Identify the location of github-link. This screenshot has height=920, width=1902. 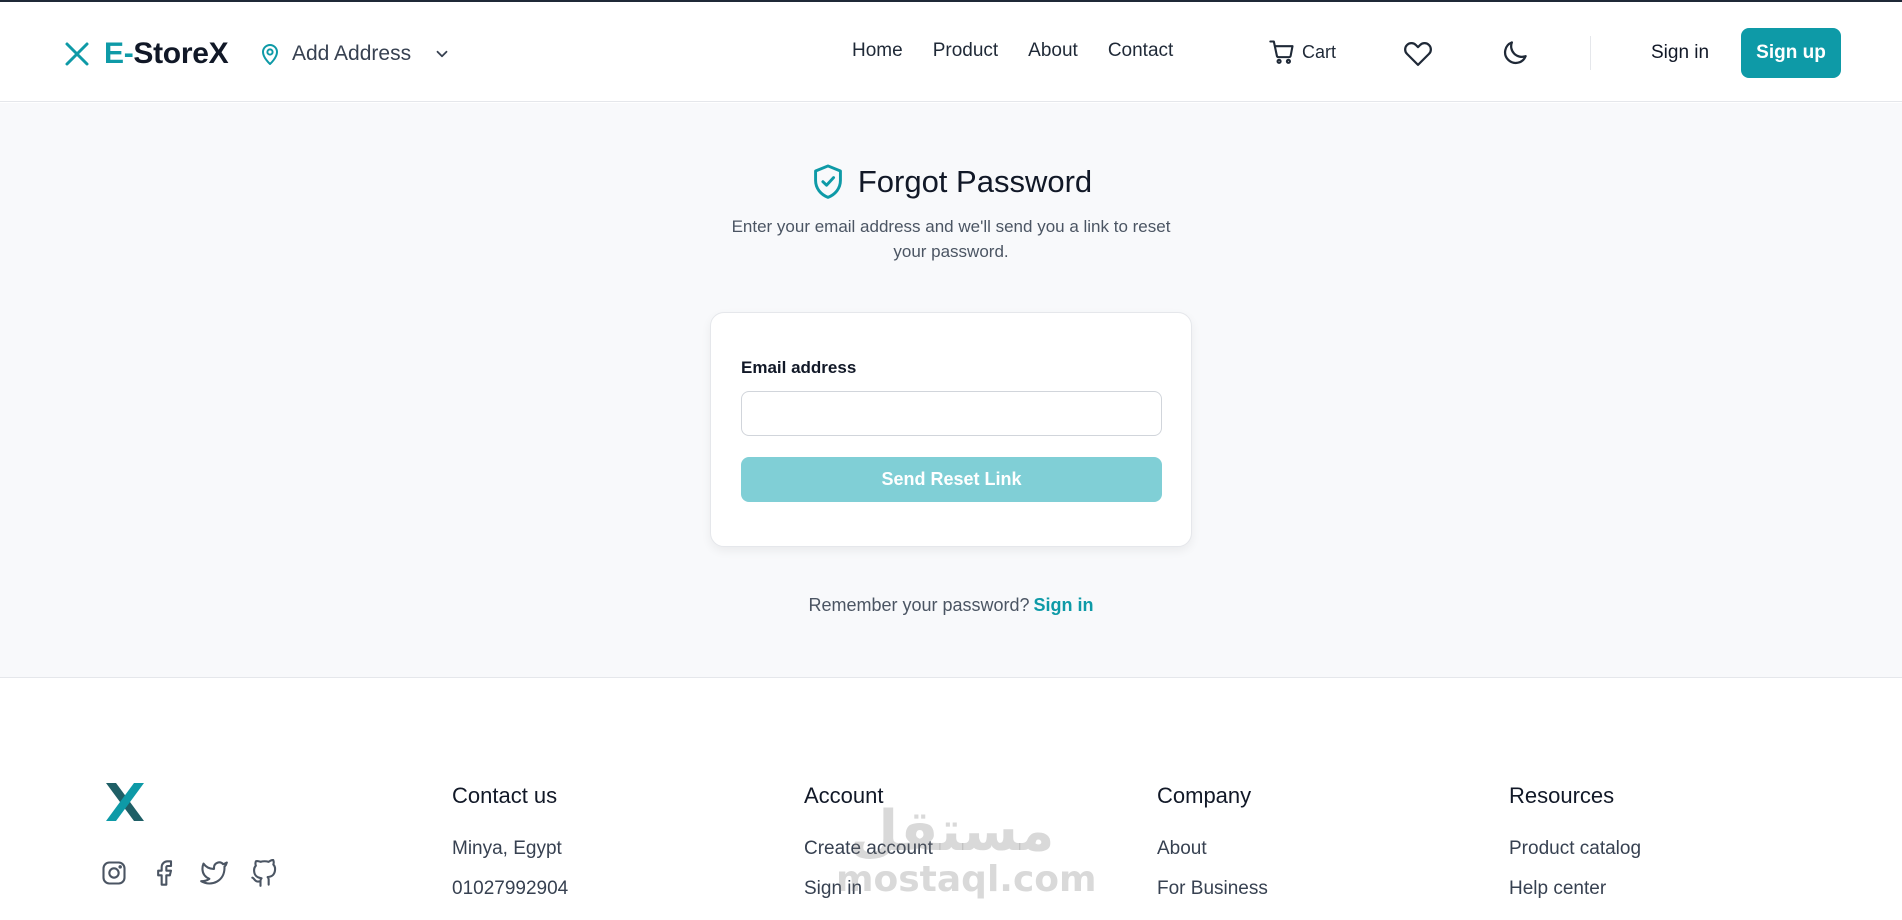
(264, 872).